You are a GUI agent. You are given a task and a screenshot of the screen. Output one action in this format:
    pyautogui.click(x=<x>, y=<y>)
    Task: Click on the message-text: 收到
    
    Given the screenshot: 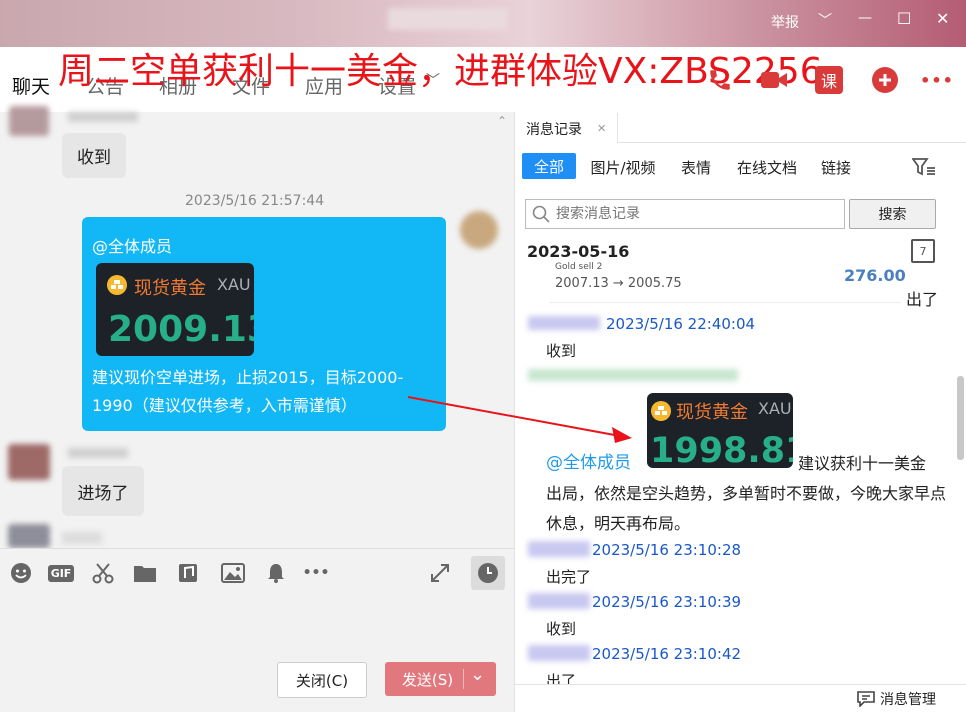 What is the action you would take?
    pyautogui.click(x=94, y=158)
    